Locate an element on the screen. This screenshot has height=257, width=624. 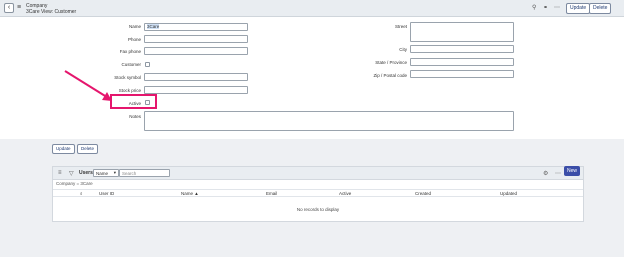
delete-button: Delete is located at coordinates (88, 149).